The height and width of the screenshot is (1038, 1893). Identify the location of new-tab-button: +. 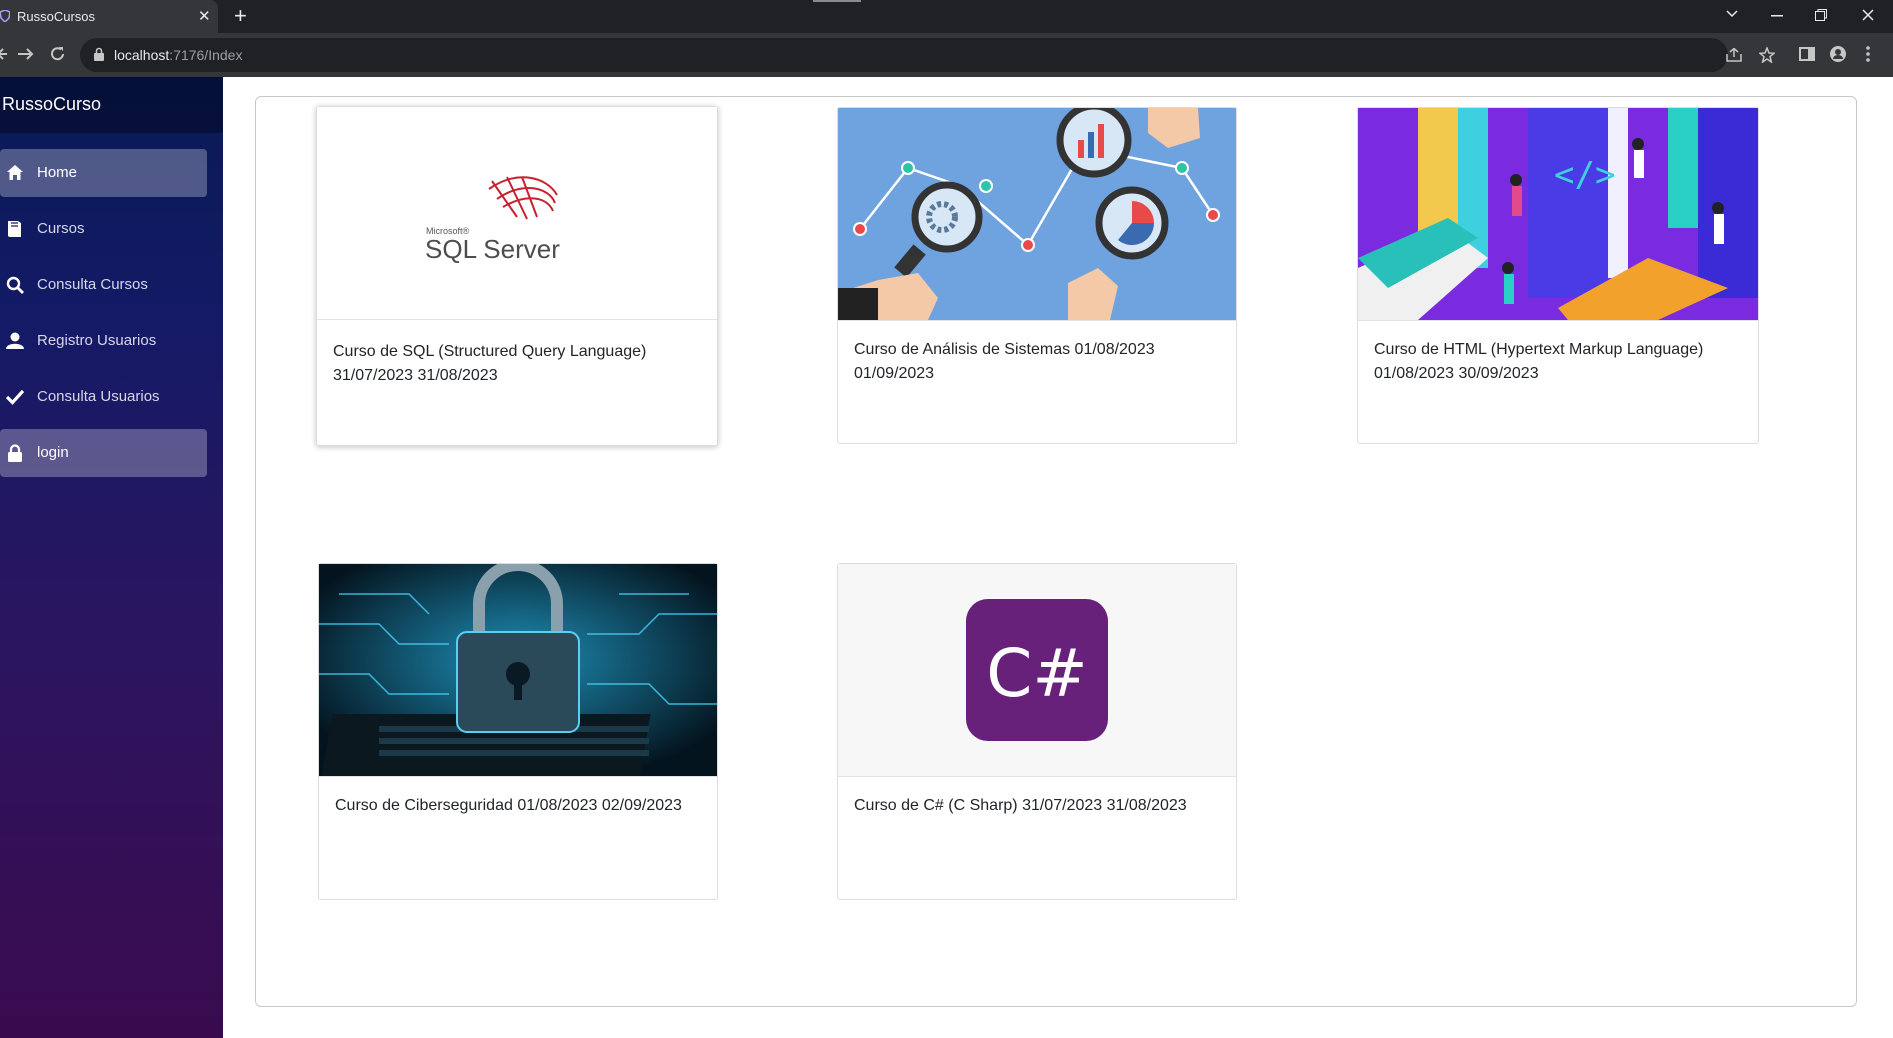
(240, 16).